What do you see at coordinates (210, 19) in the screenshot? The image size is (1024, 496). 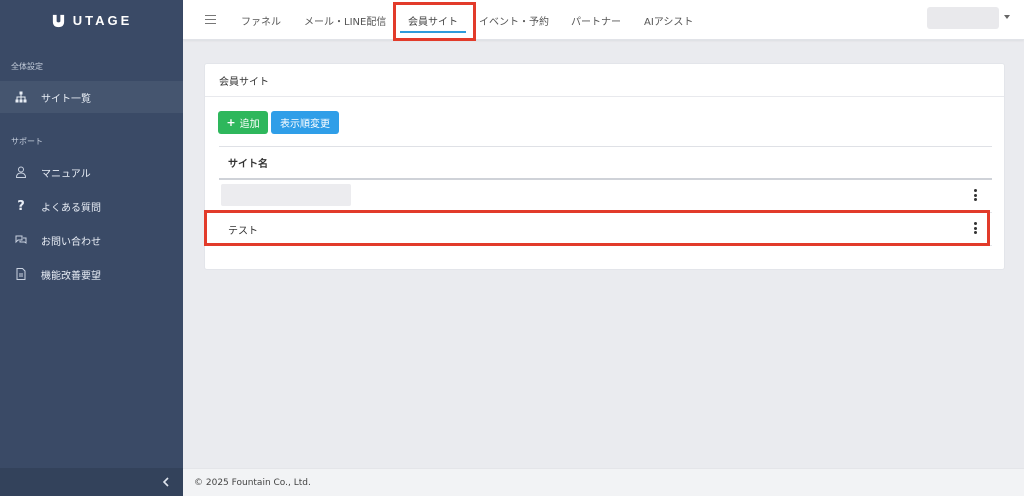 I see `hamburger-icon` at bounding box center [210, 19].